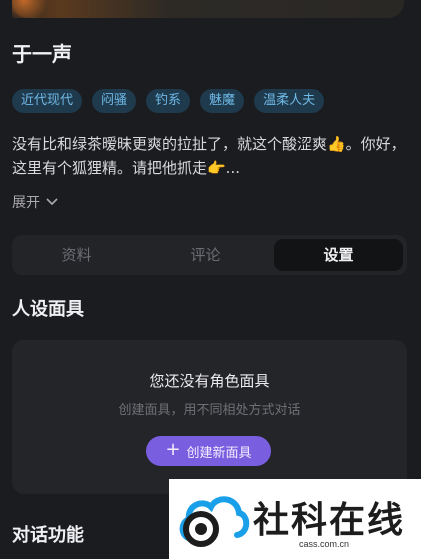 The image size is (421, 559). What do you see at coordinates (219, 453) in the screenshot?
I see `create-mask-label: 创建新面具` at bounding box center [219, 453].